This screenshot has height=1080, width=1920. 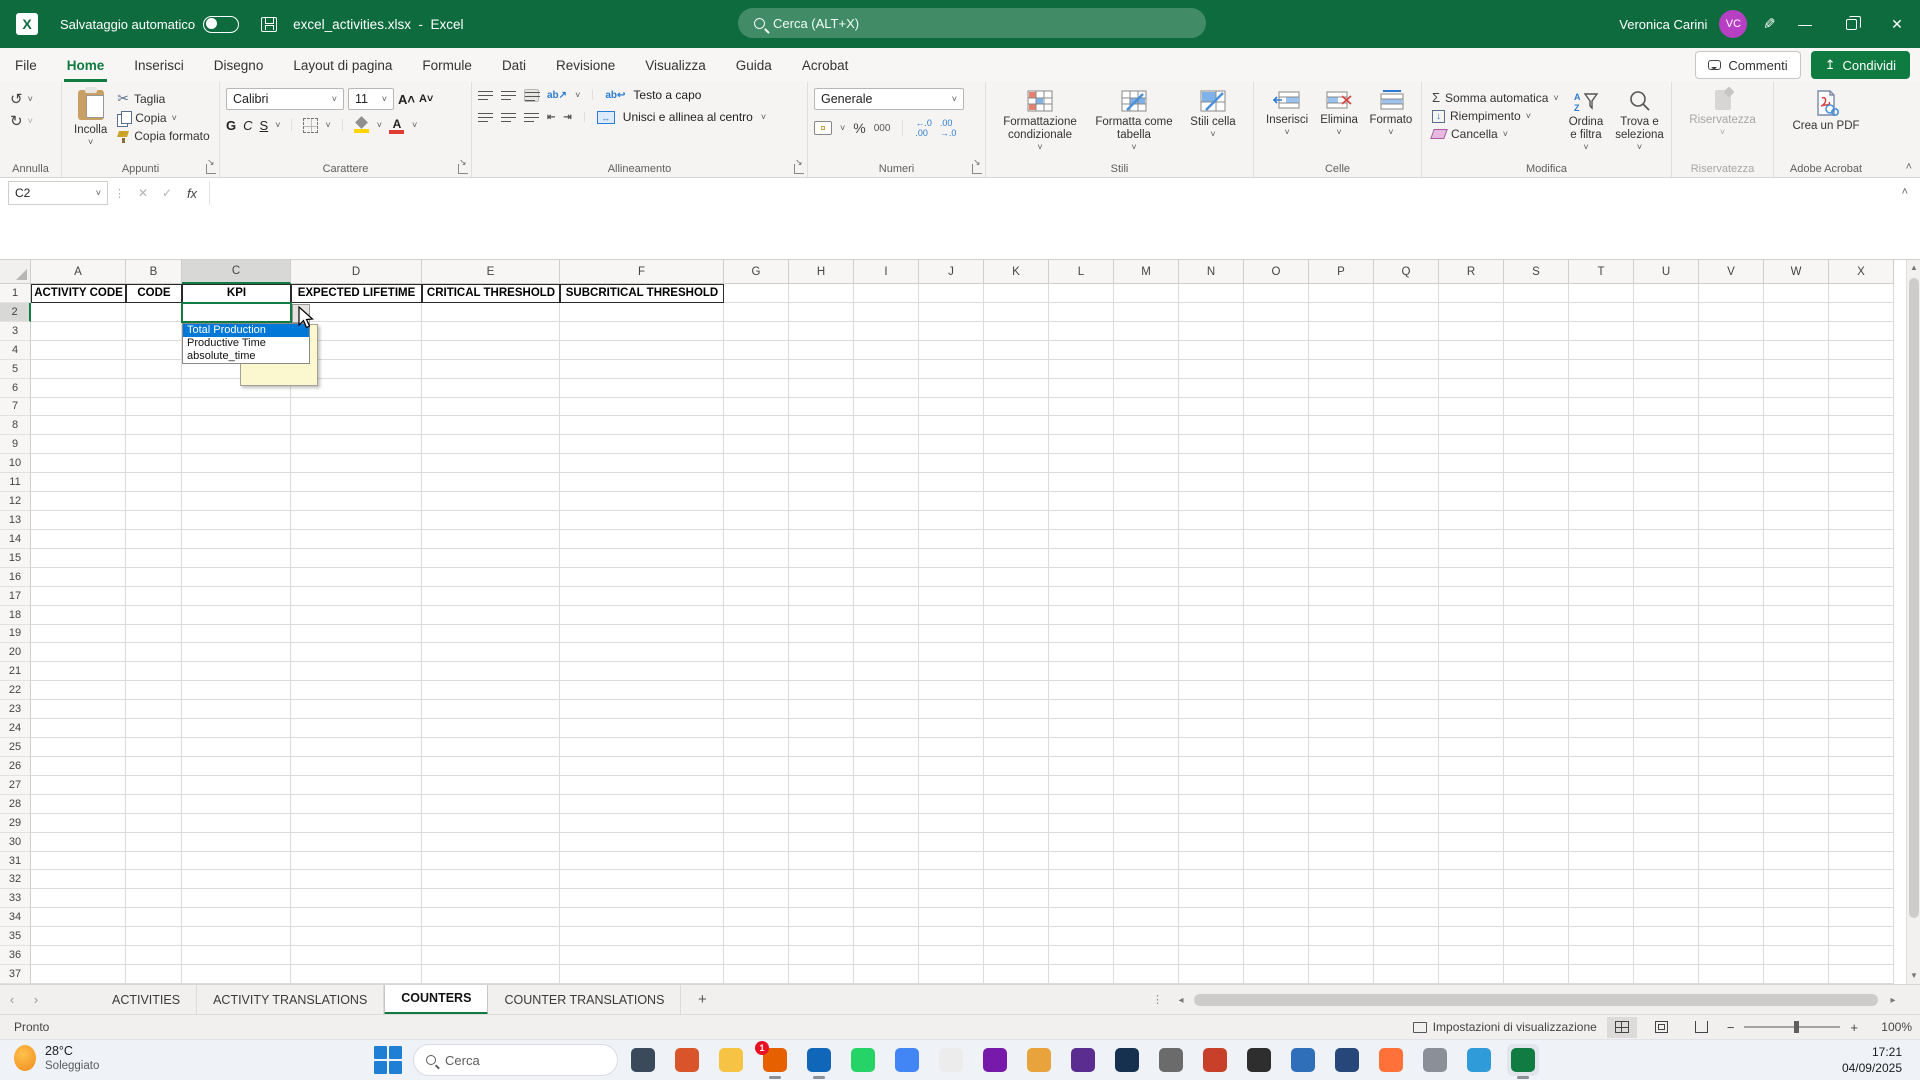 What do you see at coordinates (1276, 672) in the screenshot?
I see `cell-O21` at bounding box center [1276, 672].